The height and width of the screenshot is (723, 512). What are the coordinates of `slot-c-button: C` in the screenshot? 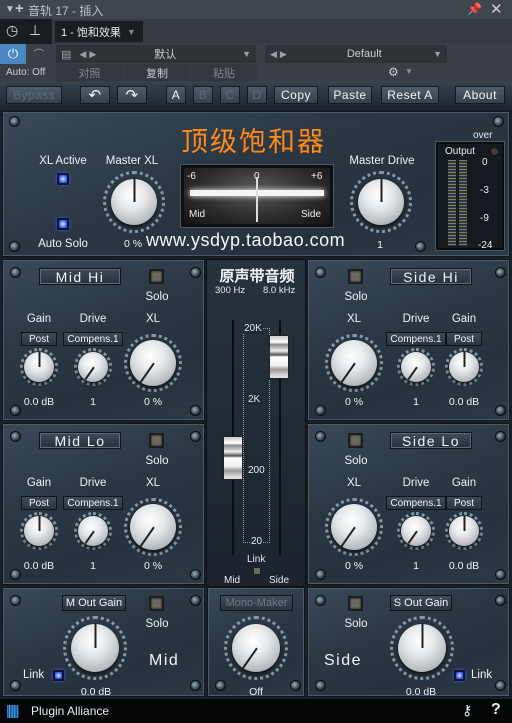 It's located at (230, 95).